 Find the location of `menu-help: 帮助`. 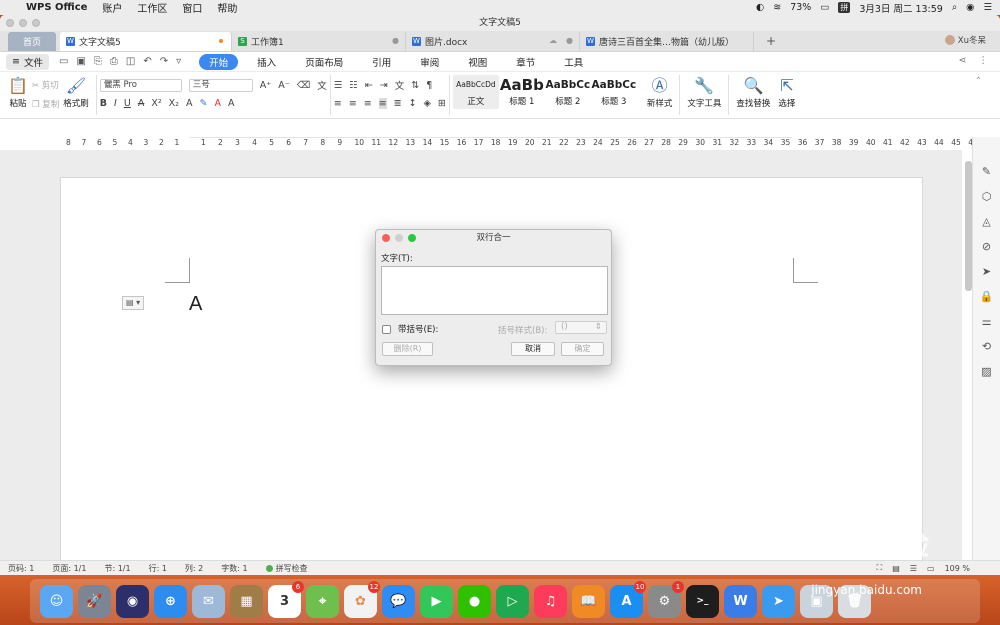

menu-help: 帮助 is located at coordinates (227, 7).